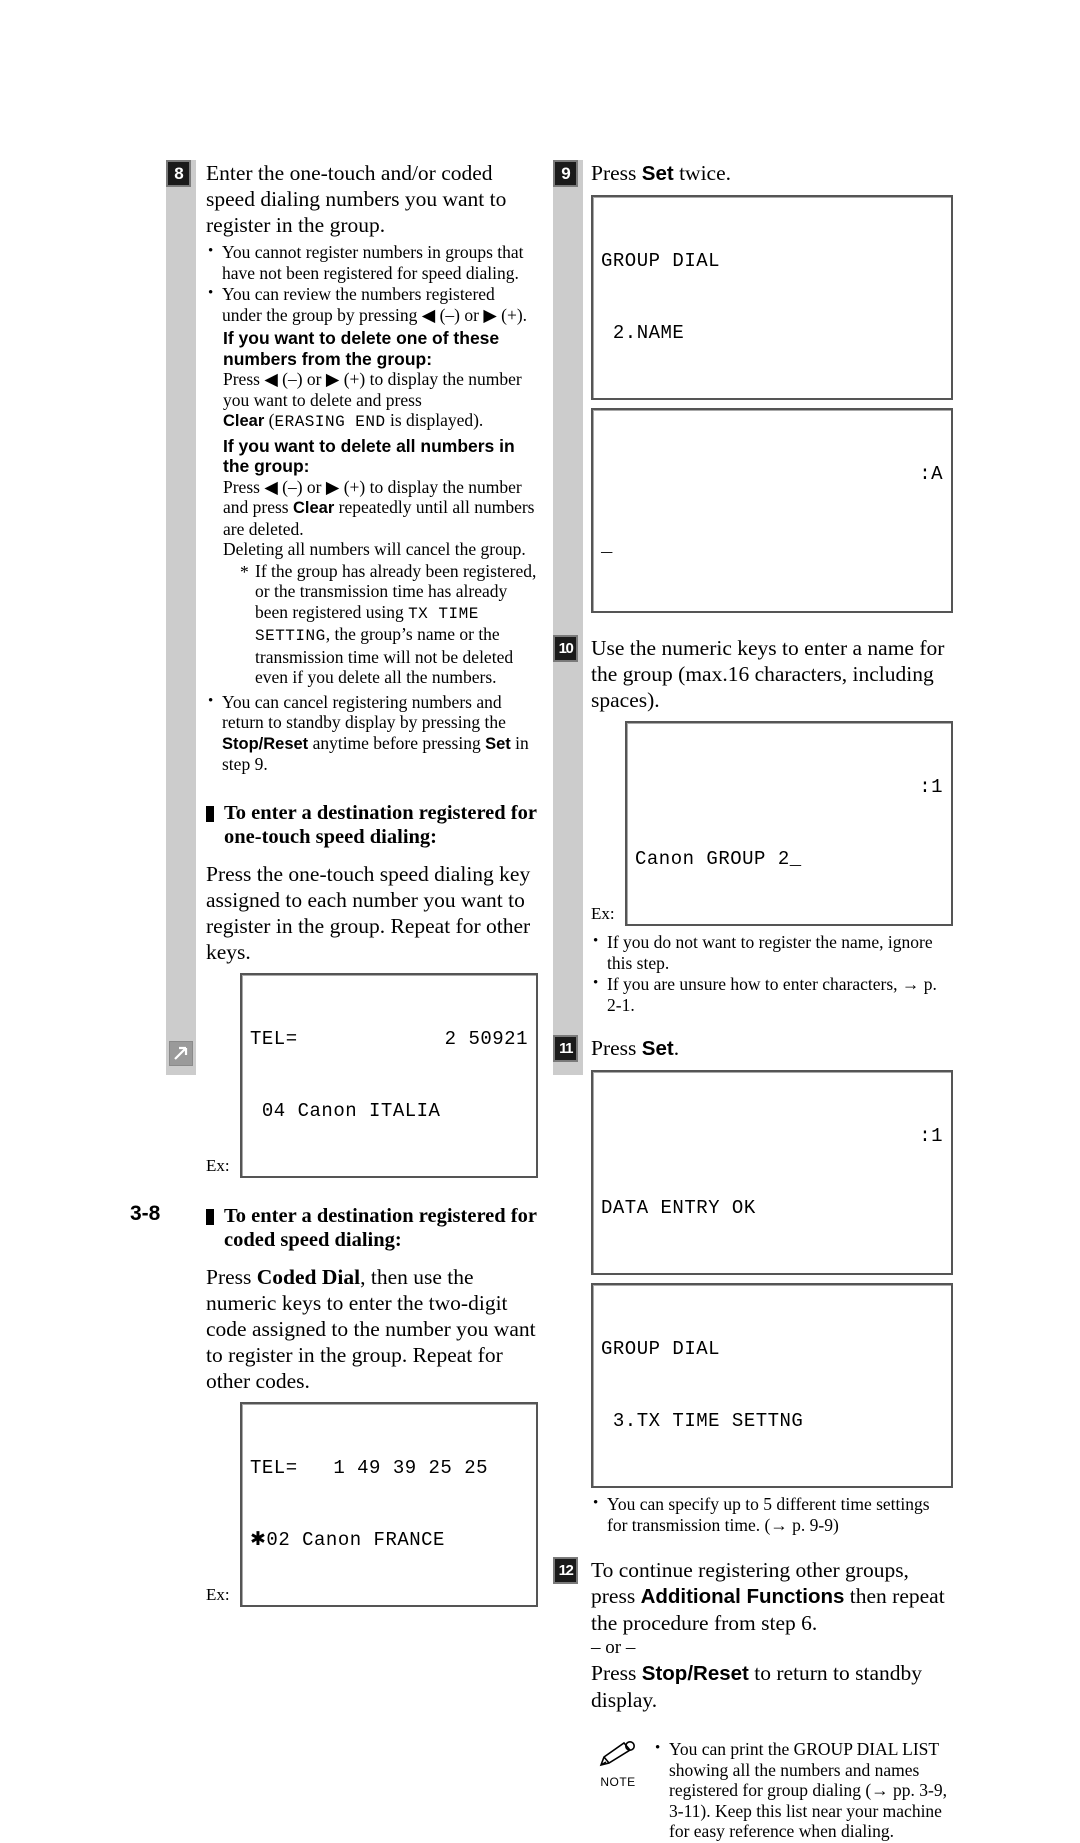 Image resolution: width=1080 pixels, height=1843 pixels. What do you see at coordinates (789, 787) in the screenshot?
I see `lcd-line-1: :1` at bounding box center [789, 787].